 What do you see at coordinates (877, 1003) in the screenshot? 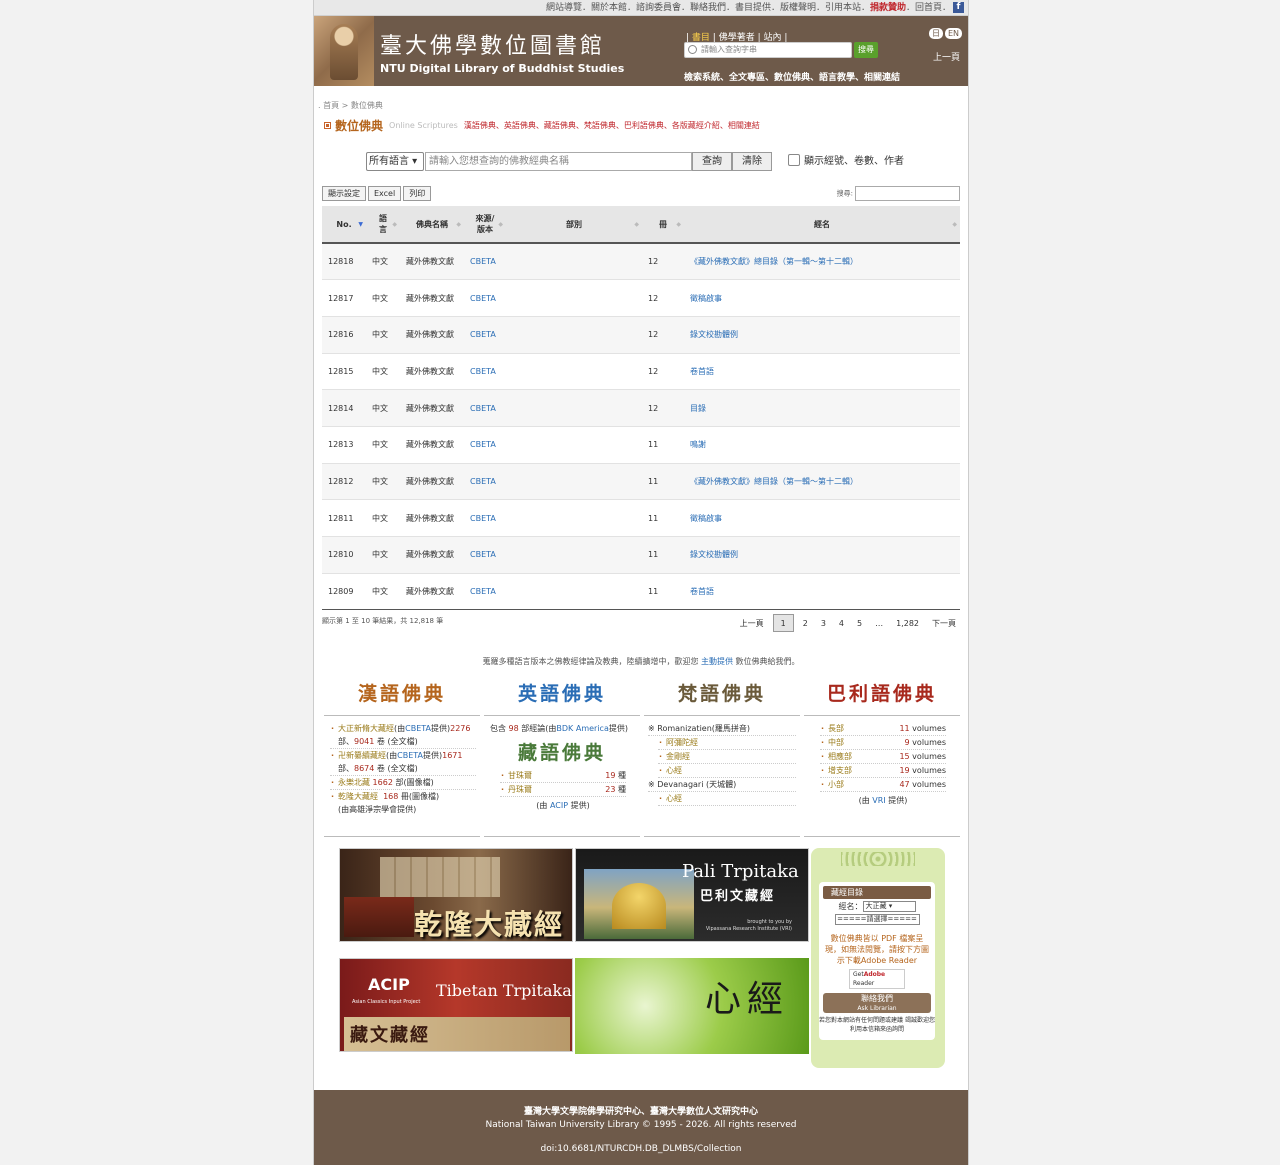
I see `contact-us-button: 聯絡我們 Ask Librarian` at bounding box center [877, 1003].